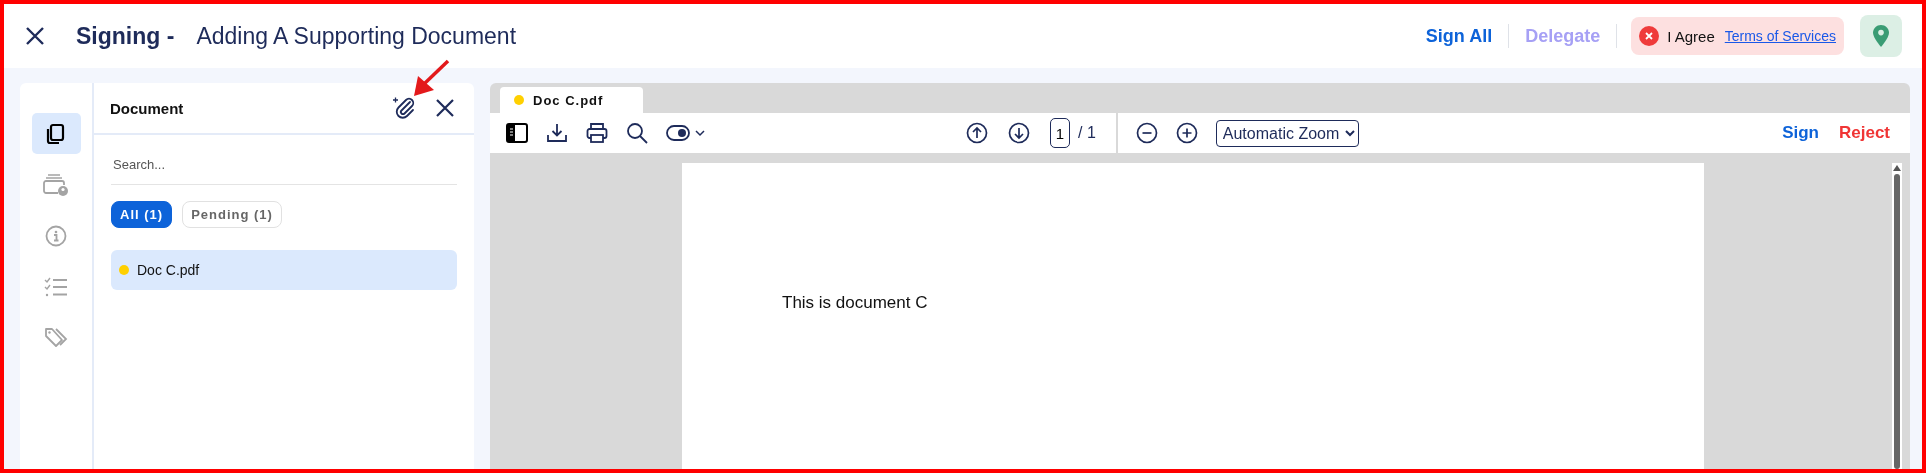  I want to click on scroll-up-icon, so click(1897, 168).